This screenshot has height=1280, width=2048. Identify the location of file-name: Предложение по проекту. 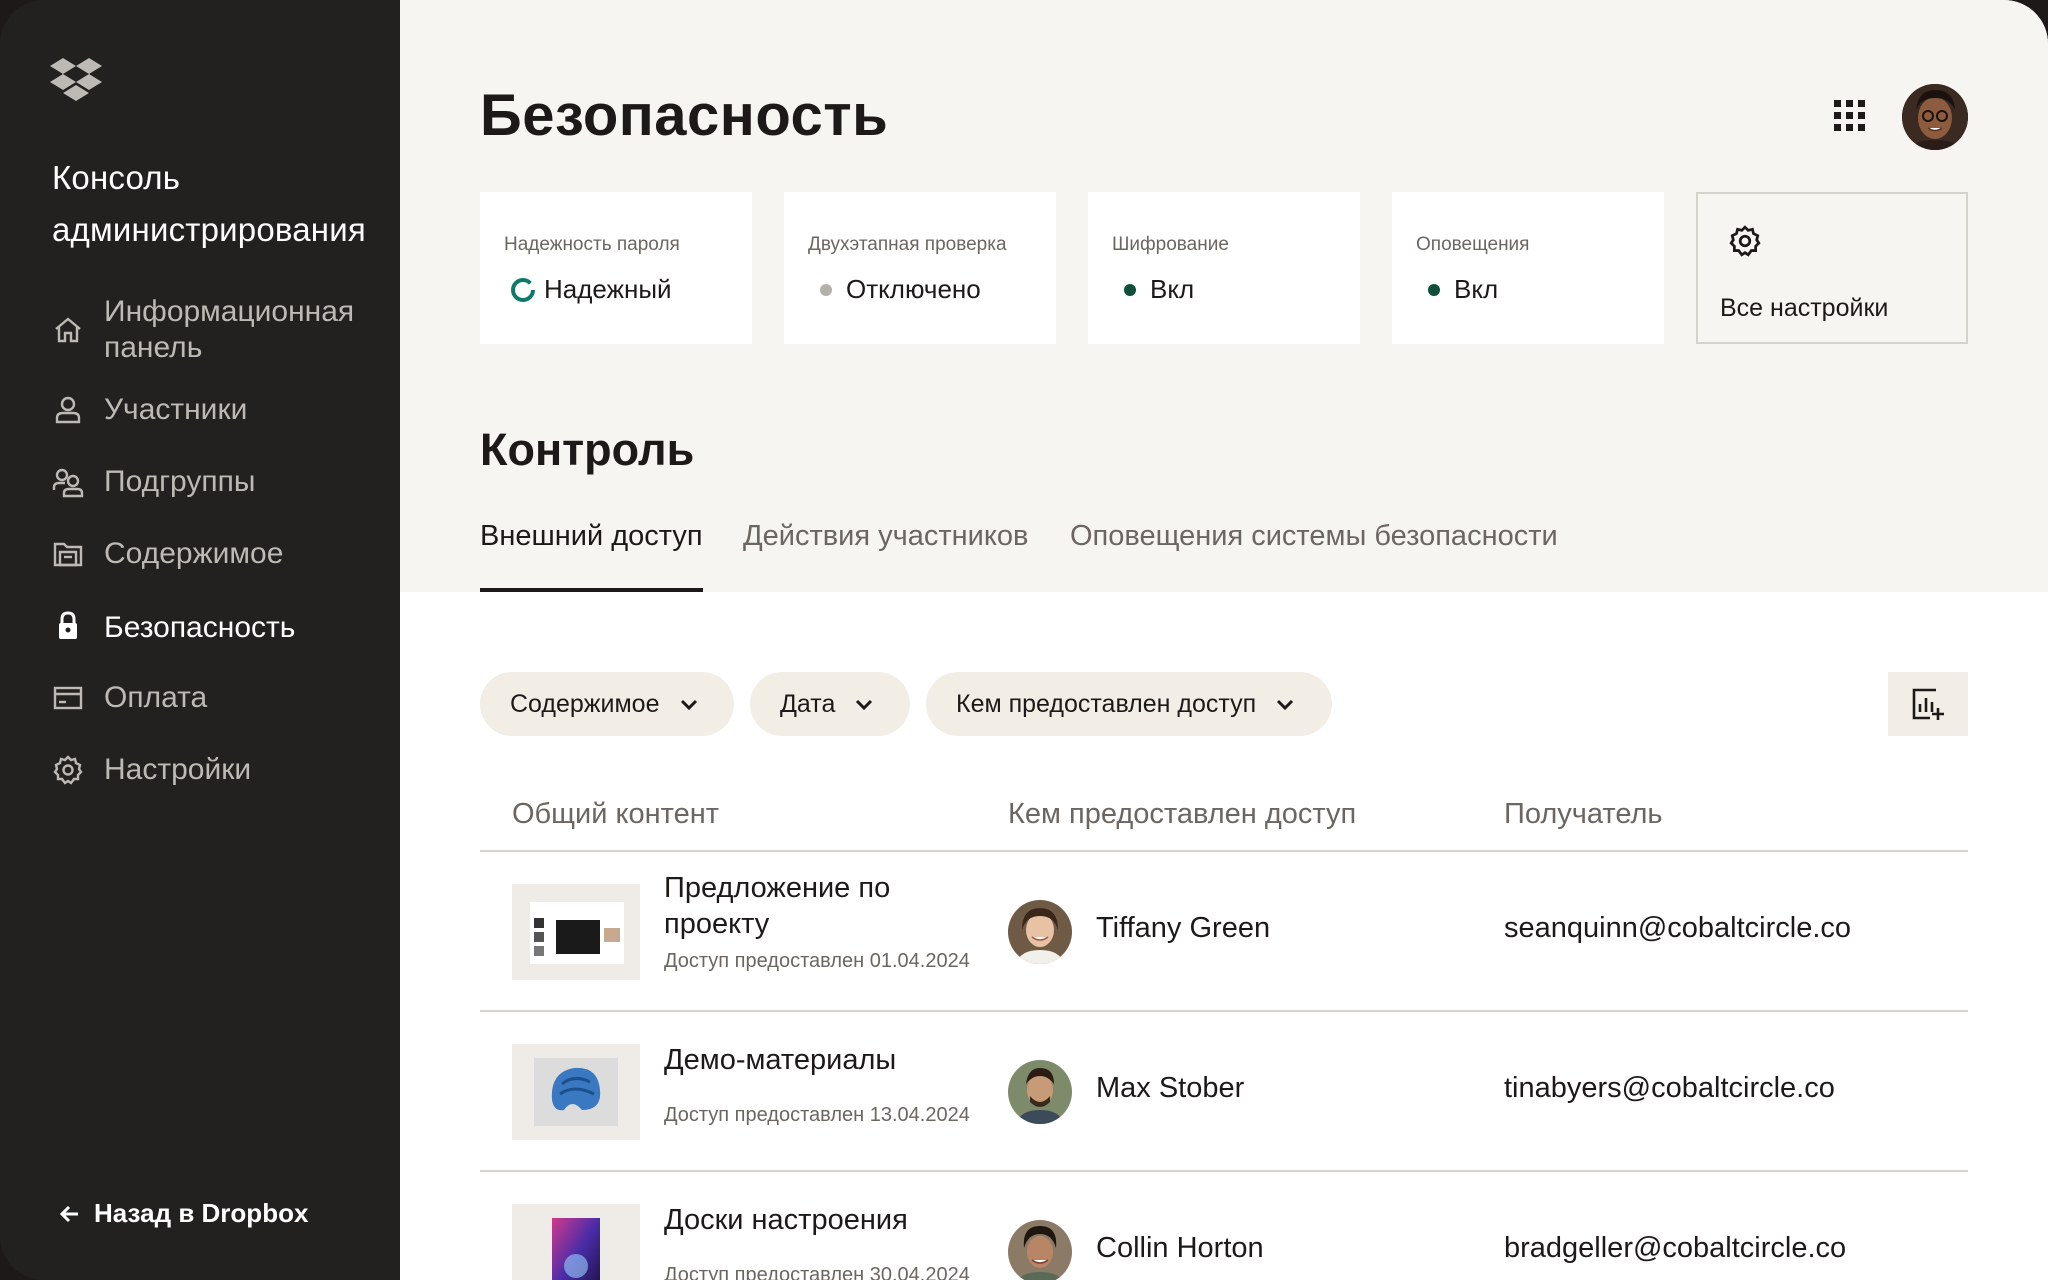
(829, 906).